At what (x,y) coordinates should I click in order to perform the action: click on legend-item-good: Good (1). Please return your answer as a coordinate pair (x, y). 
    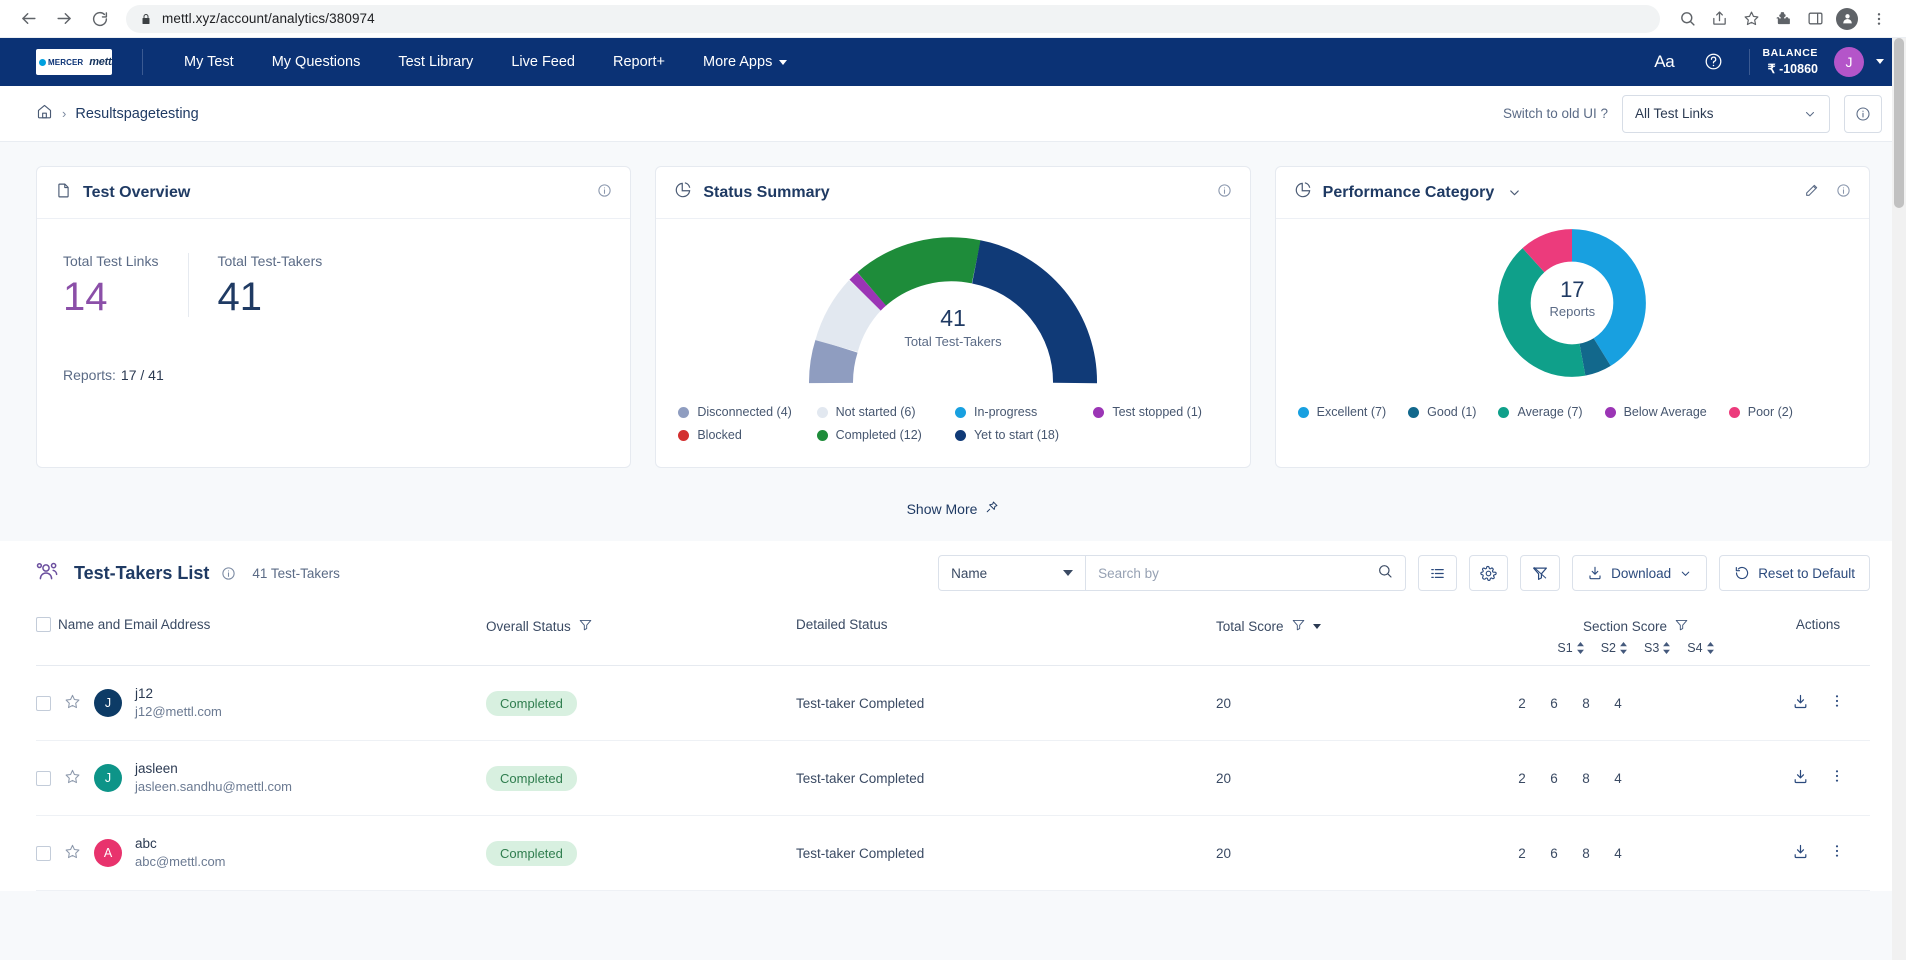
    Looking at the image, I should click on (1442, 412).